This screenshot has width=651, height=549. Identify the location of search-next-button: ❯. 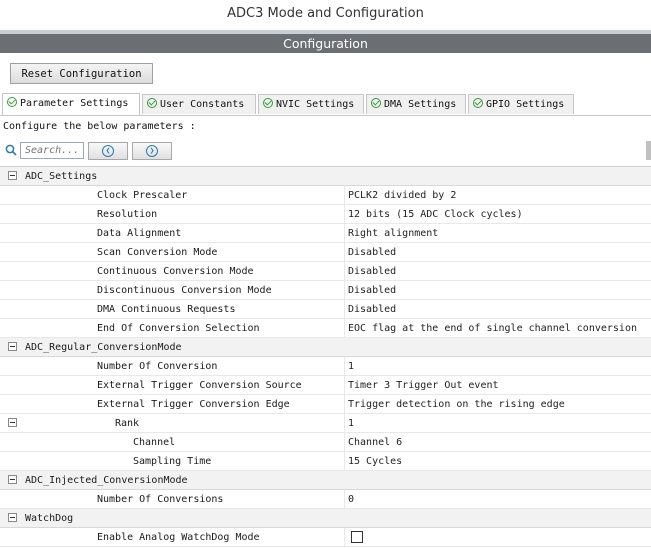
(152, 151).